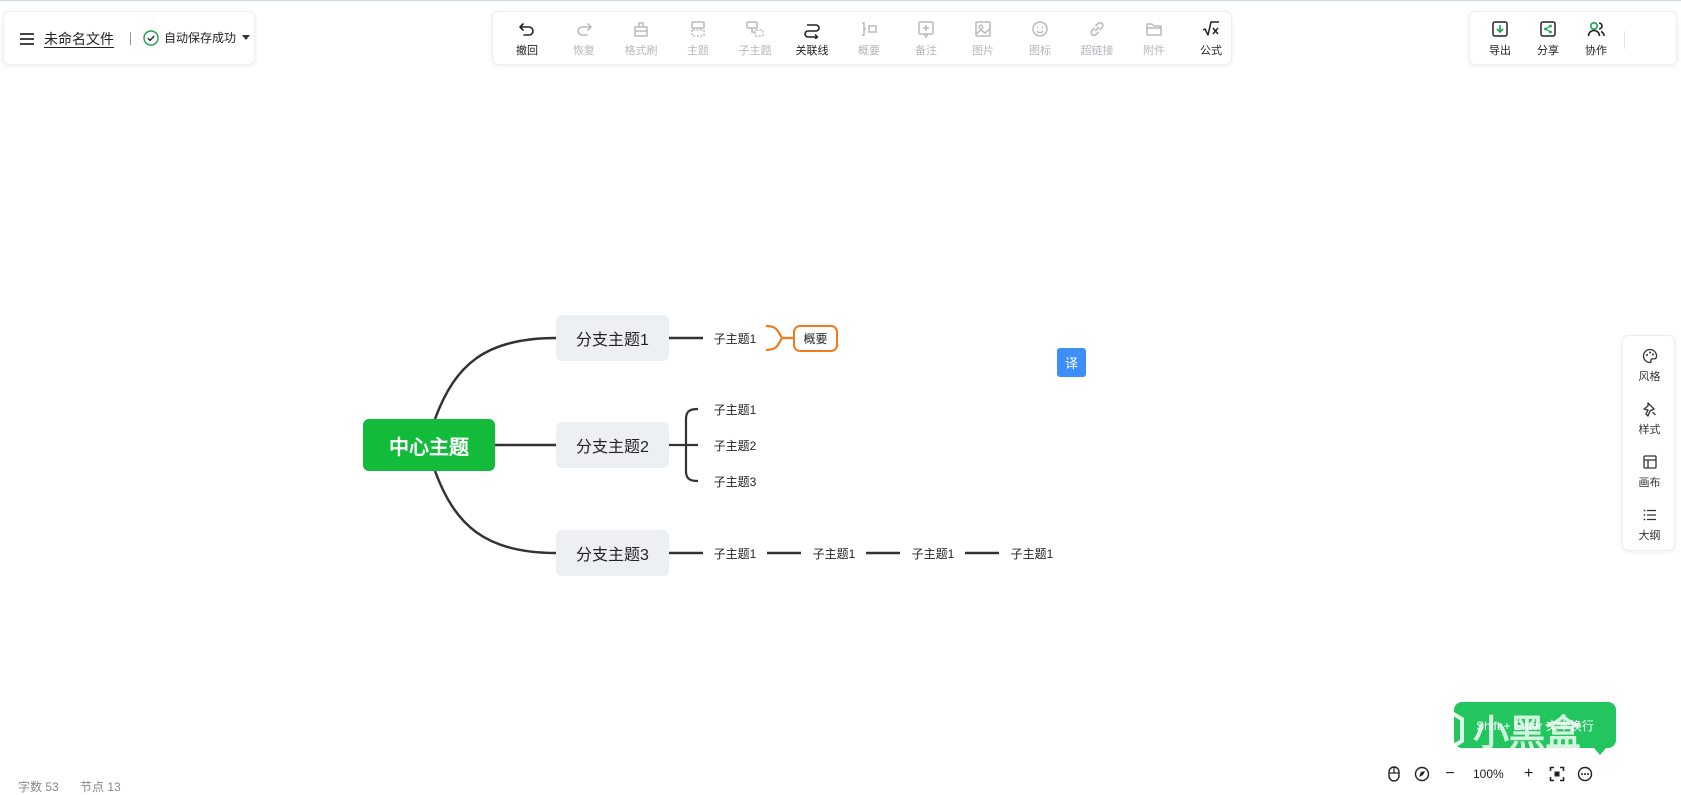 The width and height of the screenshot is (1681, 795). I want to click on connector-root-branch1, so click(495, 378).